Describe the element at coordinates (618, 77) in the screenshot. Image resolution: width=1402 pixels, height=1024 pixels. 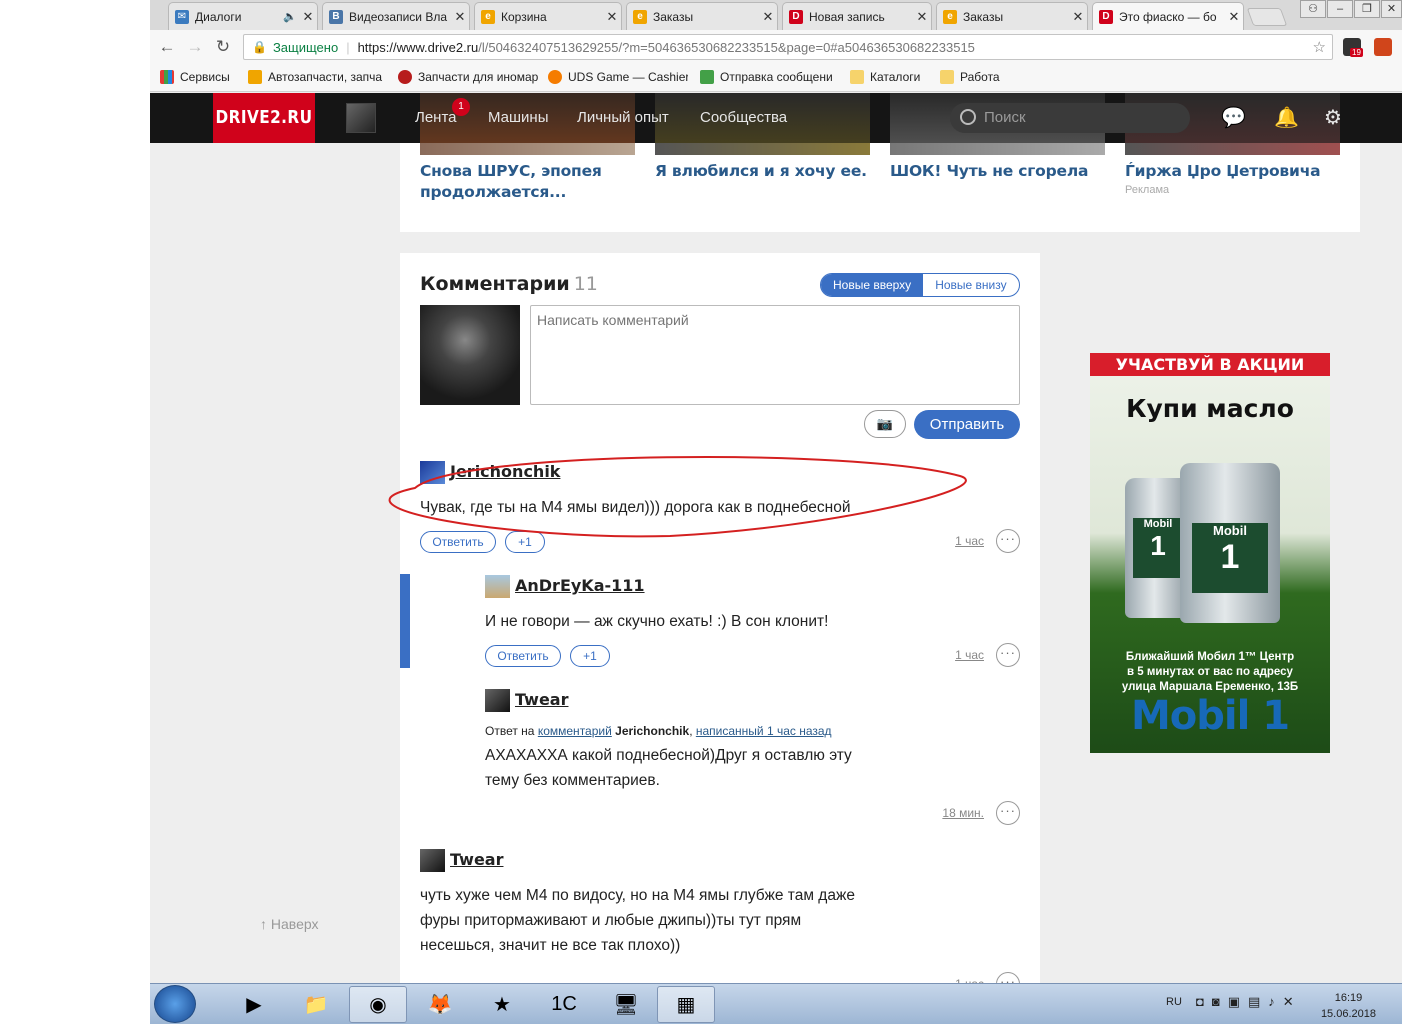
I see `bookmark-uds: UDS Game — Cashier` at that location.